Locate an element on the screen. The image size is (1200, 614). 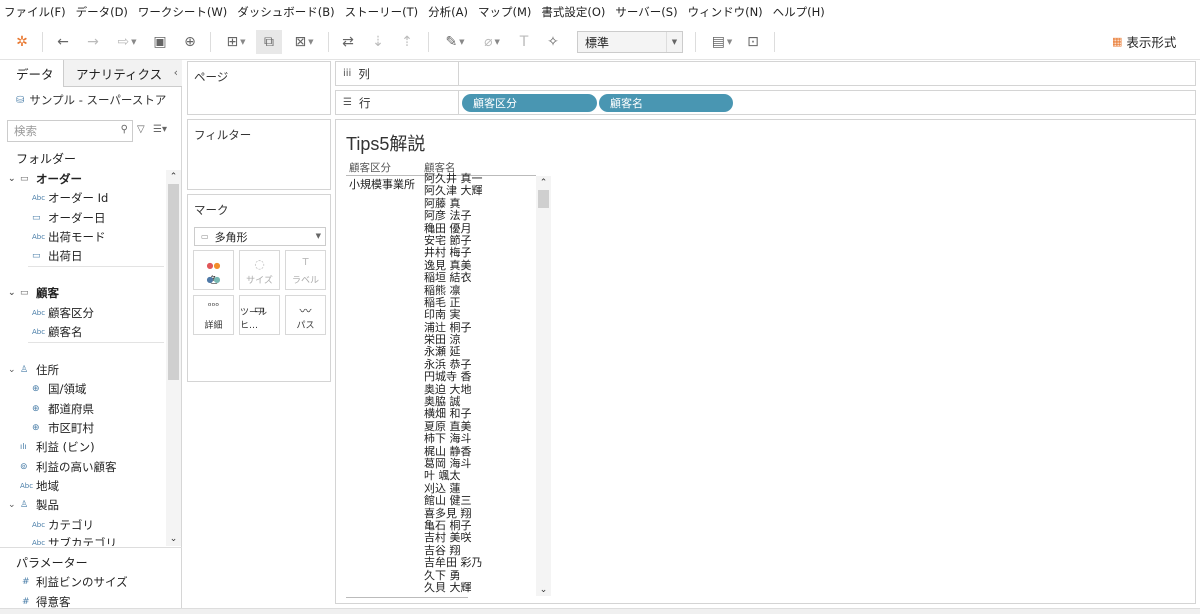
sort-descending-icon: ⇡ is located at coordinates (407, 42).